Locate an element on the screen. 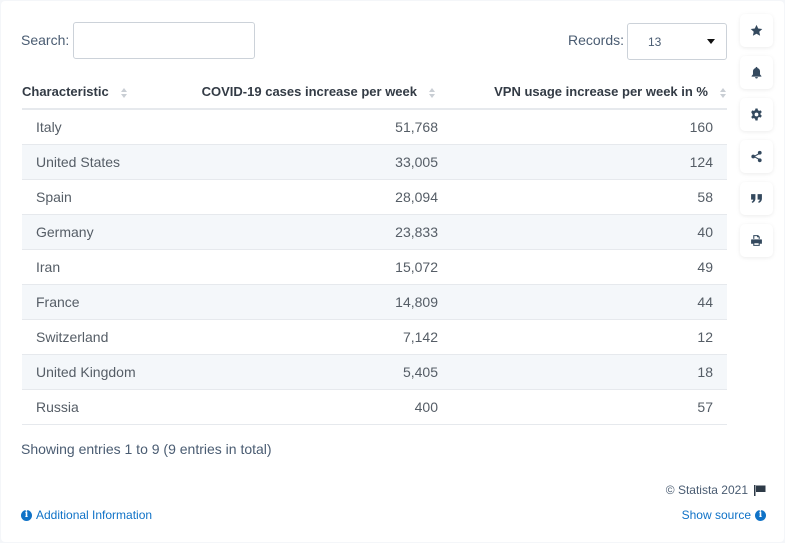  cell-country: Switzerland is located at coordinates (98, 337).